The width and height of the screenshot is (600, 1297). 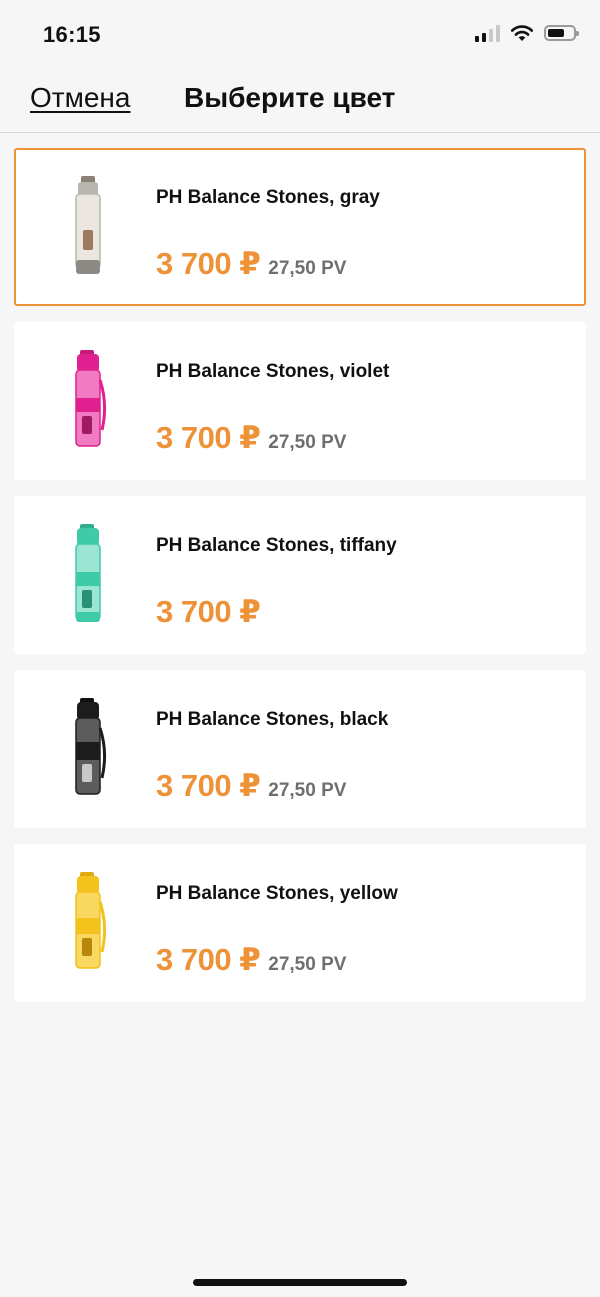 I want to click on status-icons, so click(x=527, y=33).